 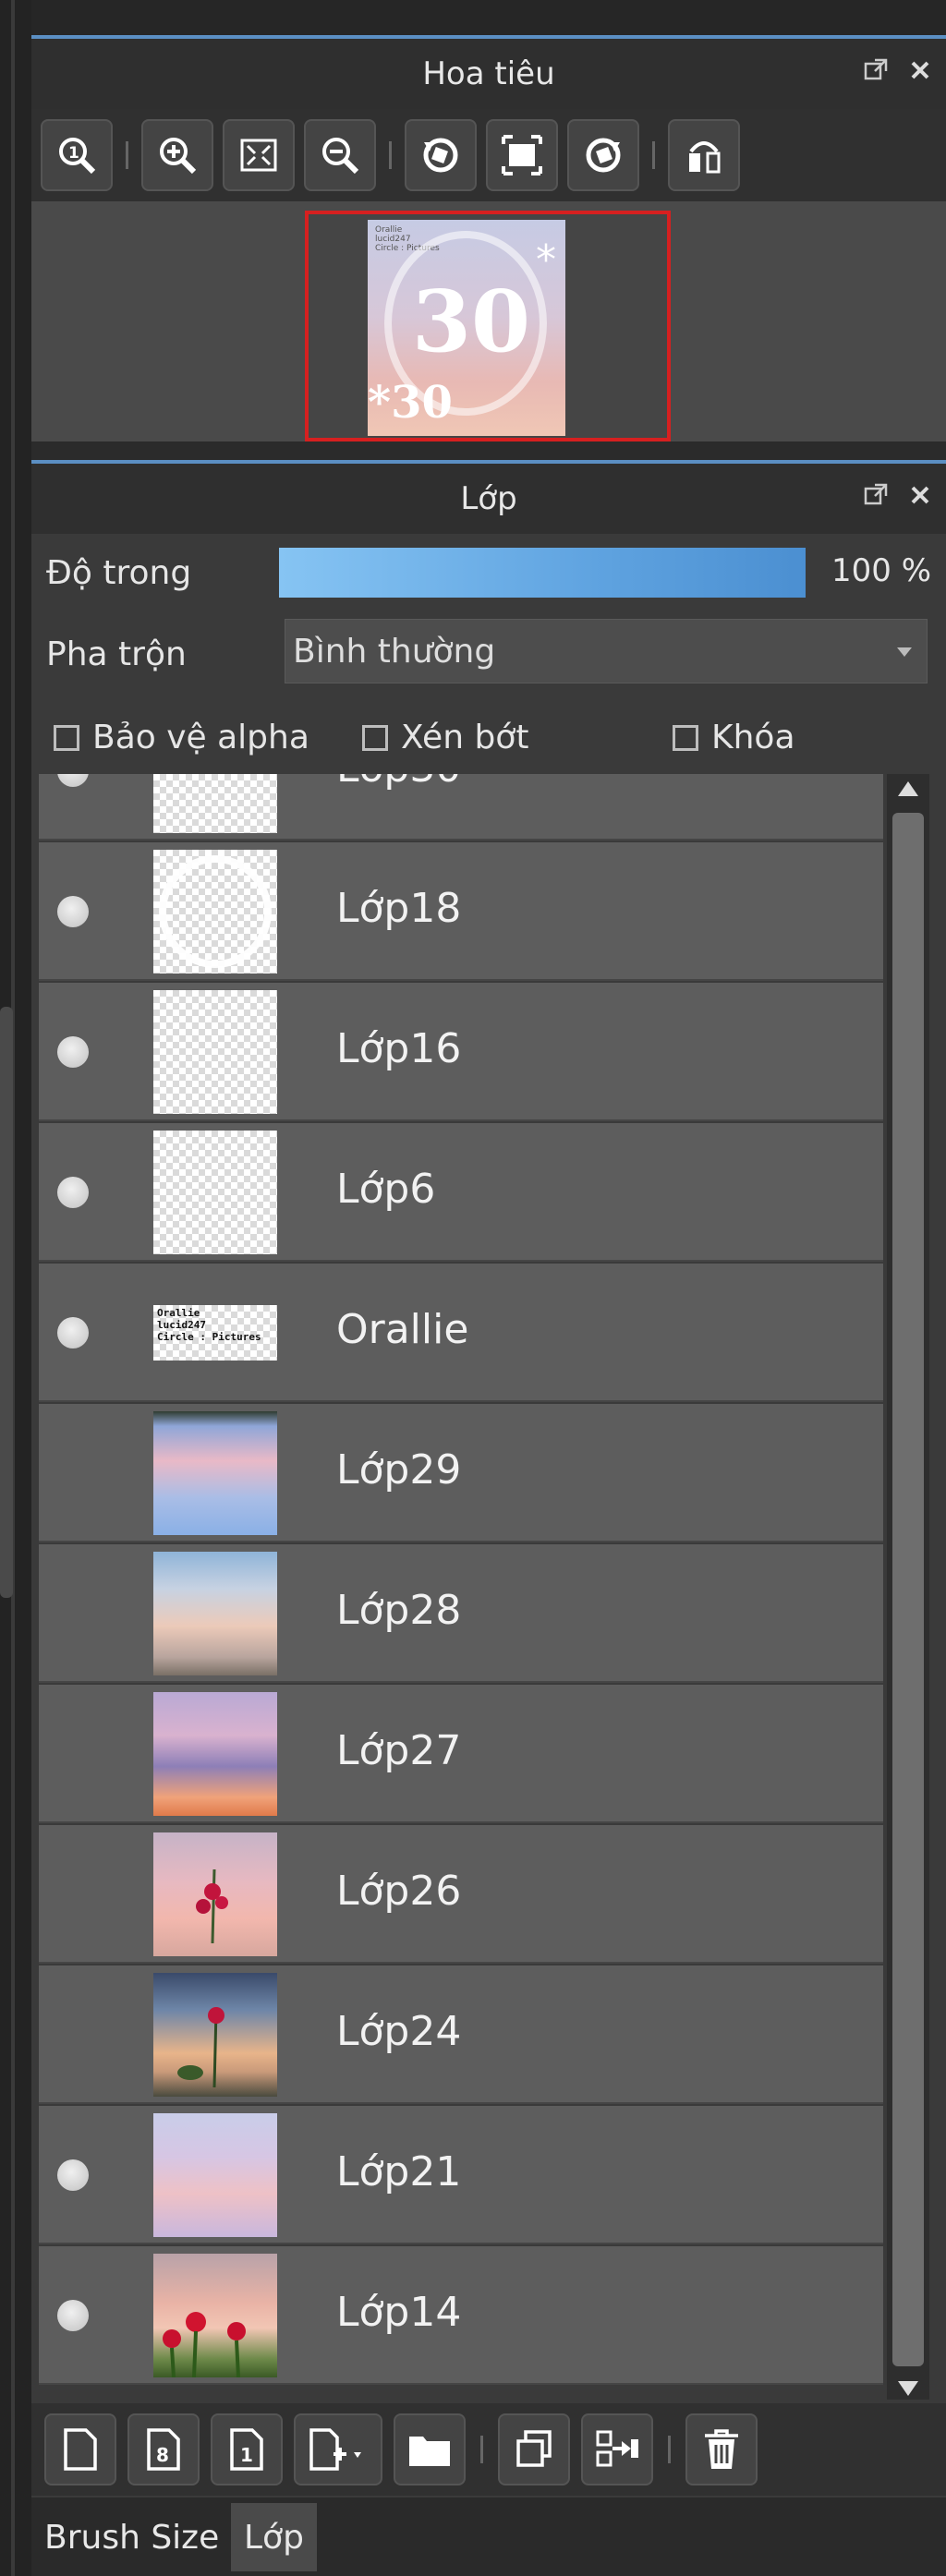 I want to click on layer-row: Lớp14, so click(x=461, y=2315).